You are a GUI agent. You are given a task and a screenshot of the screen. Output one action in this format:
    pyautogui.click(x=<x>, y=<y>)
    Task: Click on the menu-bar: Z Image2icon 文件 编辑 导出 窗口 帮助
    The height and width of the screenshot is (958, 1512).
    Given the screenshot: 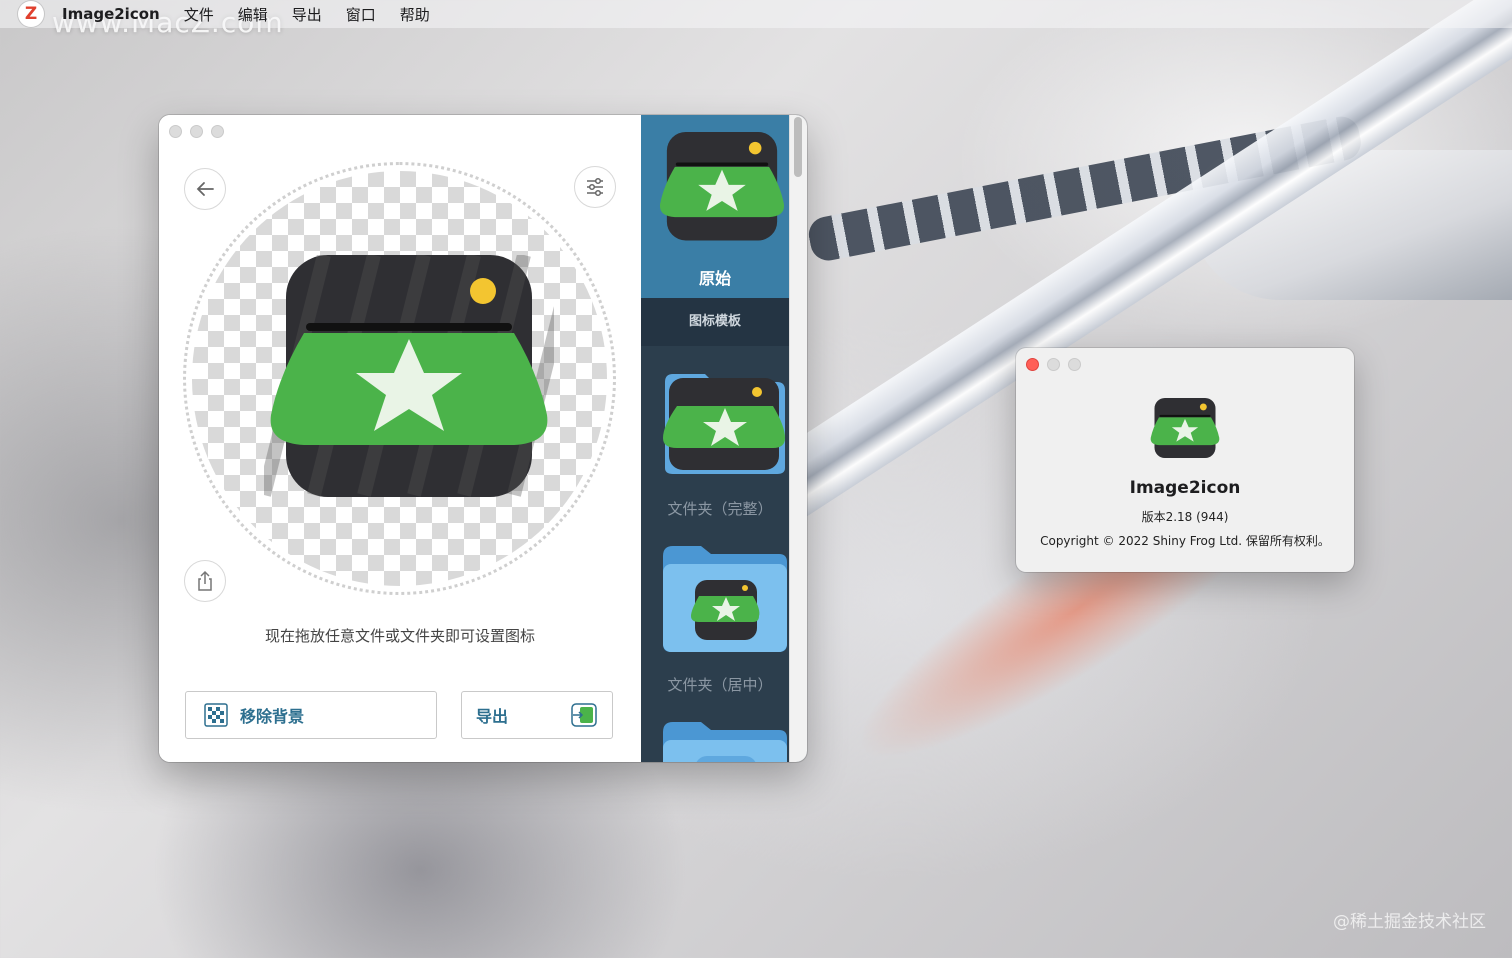 What is the action you would take?
    pyautogui.click(x=756, y=14)
    